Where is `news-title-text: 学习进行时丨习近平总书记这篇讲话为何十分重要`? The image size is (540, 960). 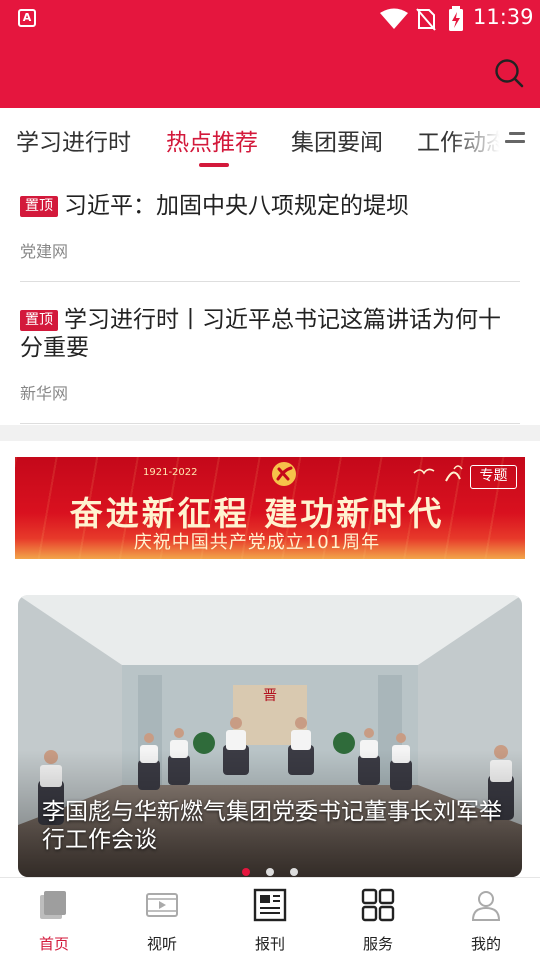
news-title-text: 学习进行时丨习近平总书记这篇讲话为何十分重要 is located at coordinates (260, 334).